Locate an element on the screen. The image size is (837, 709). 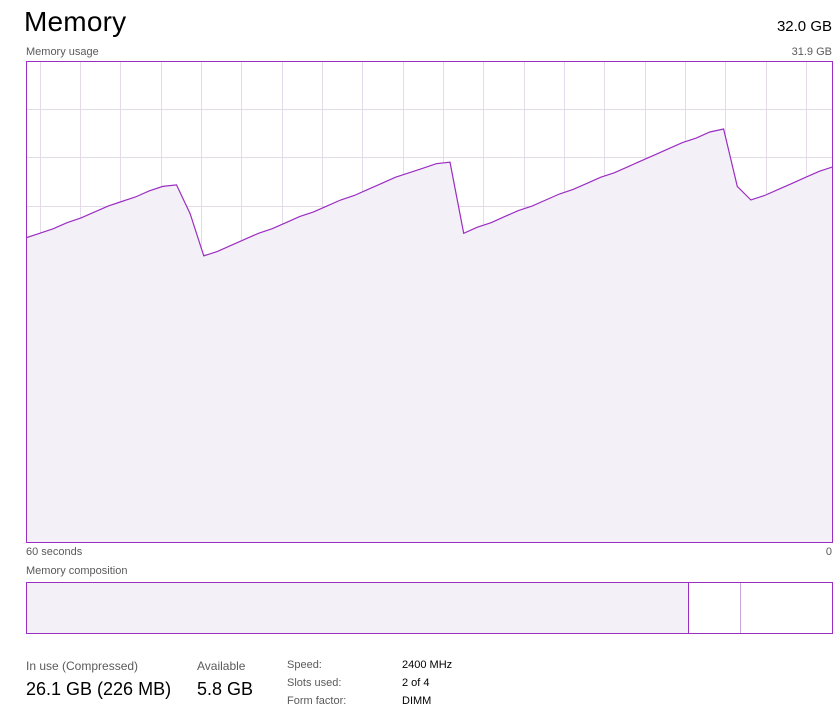
memory-composition-bar is located at coordinates (429, 608).